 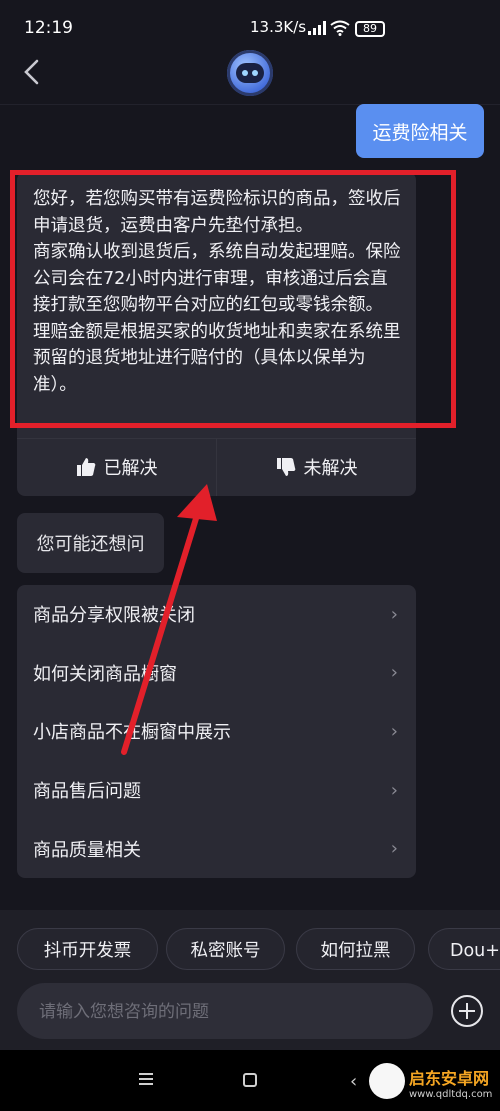 What do you see at coordinates (355, 949) in the screenshot?
I see `quick-chip: 如何拉黑` at bounding box center [355, 949].